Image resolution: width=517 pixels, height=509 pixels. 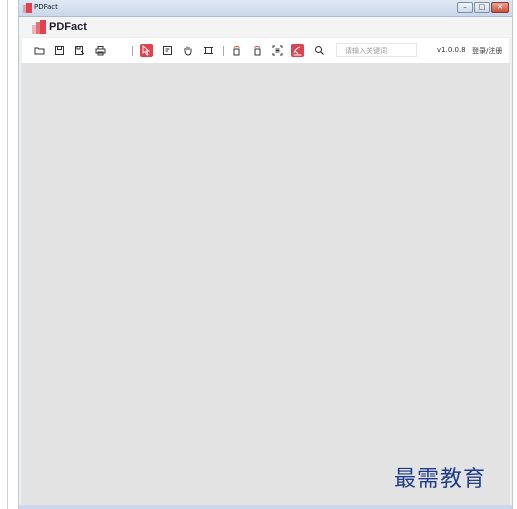 What do you see at coordinates (208, 50) in the screenshot?
I see `crop-icon` at bounding box center [208, 50].